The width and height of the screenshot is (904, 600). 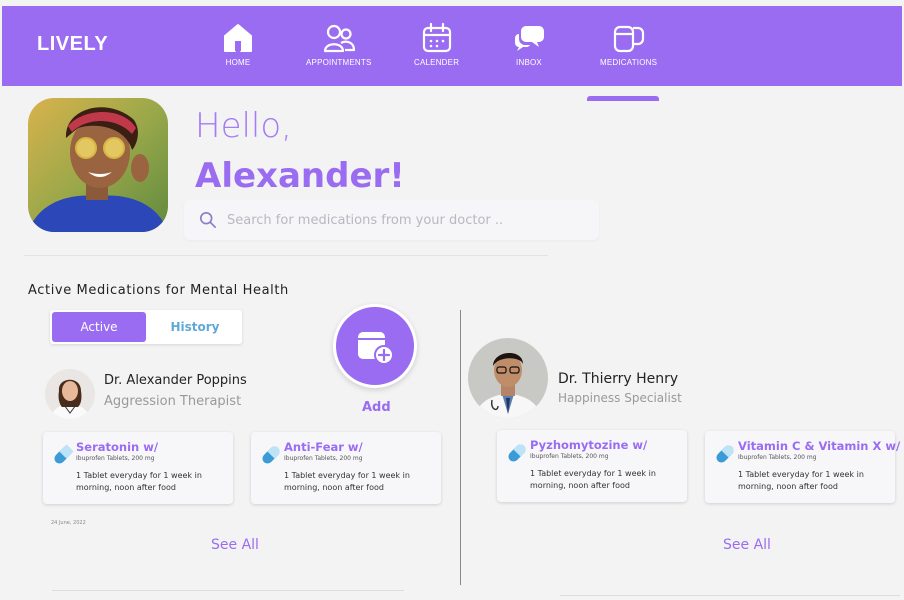 I want to click on nav-home: HOME, so click(x=238, y=44).